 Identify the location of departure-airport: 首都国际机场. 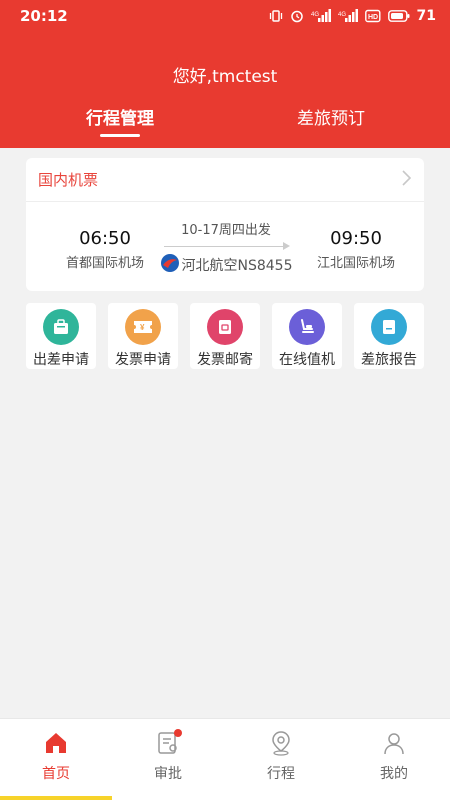
(104, 263).